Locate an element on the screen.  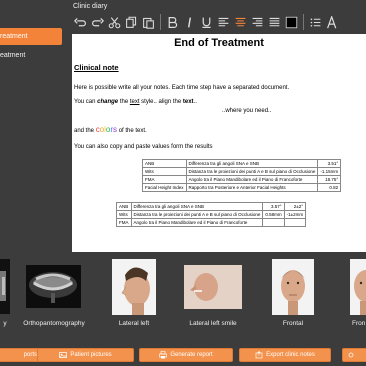
thumbnail-lateral-left-smile is located at coordinates (213, 287).